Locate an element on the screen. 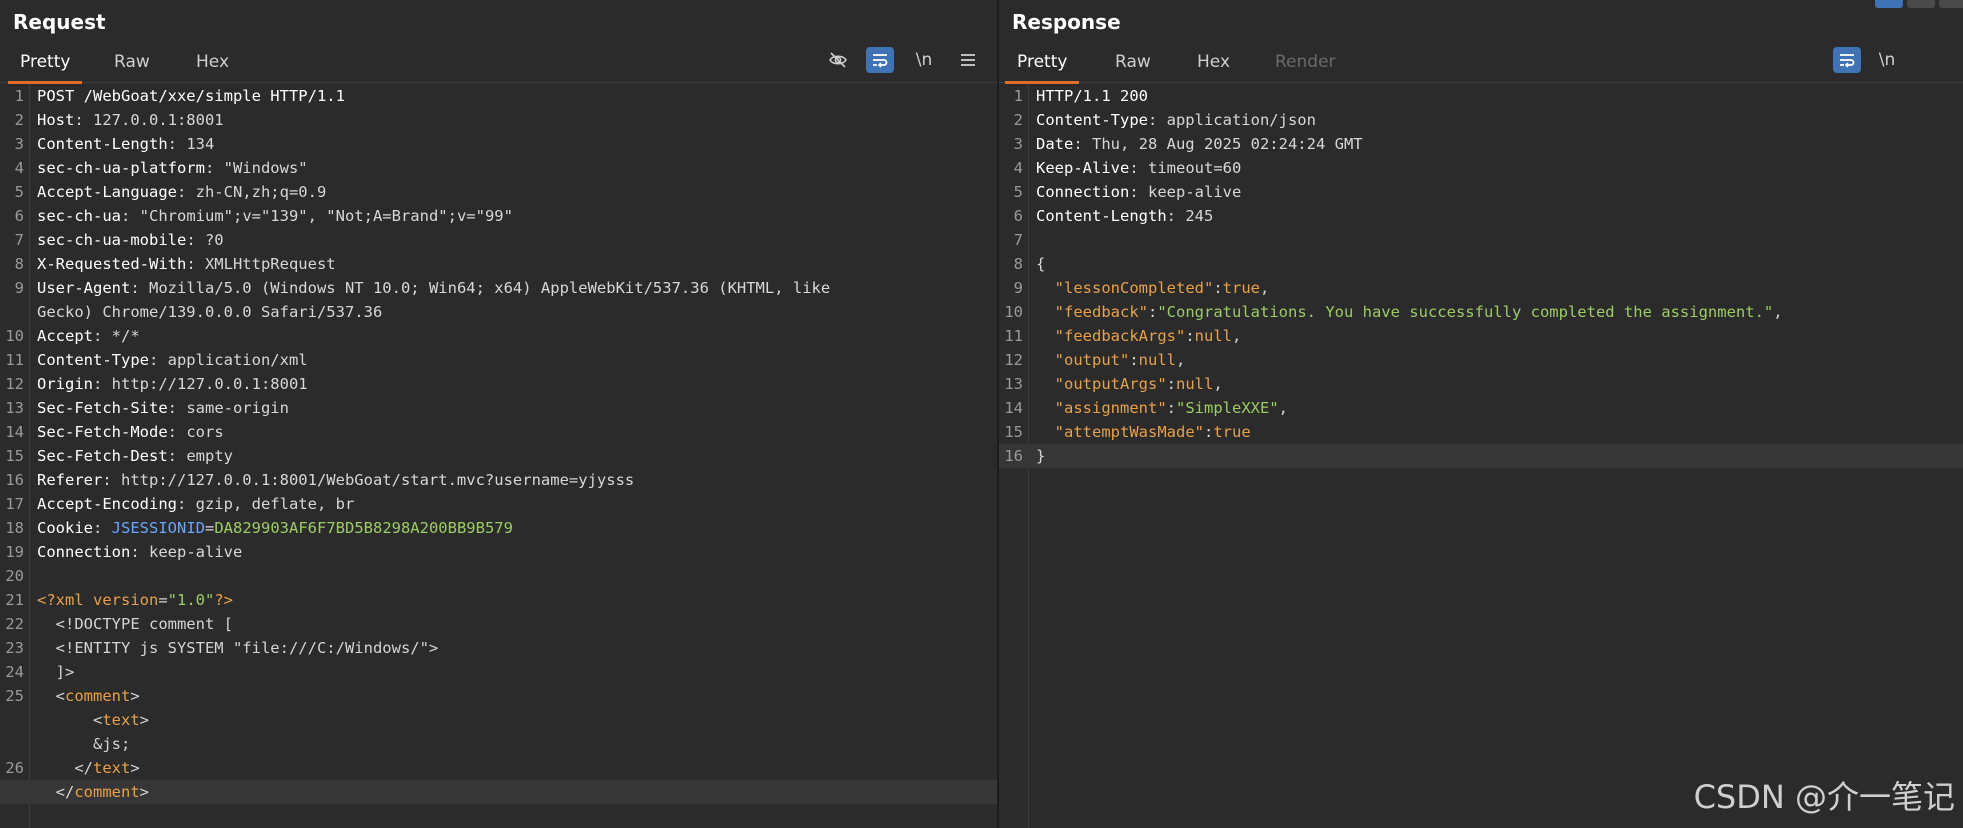  code-line: 10 Accept: */* is located at coordinates (498, 336).